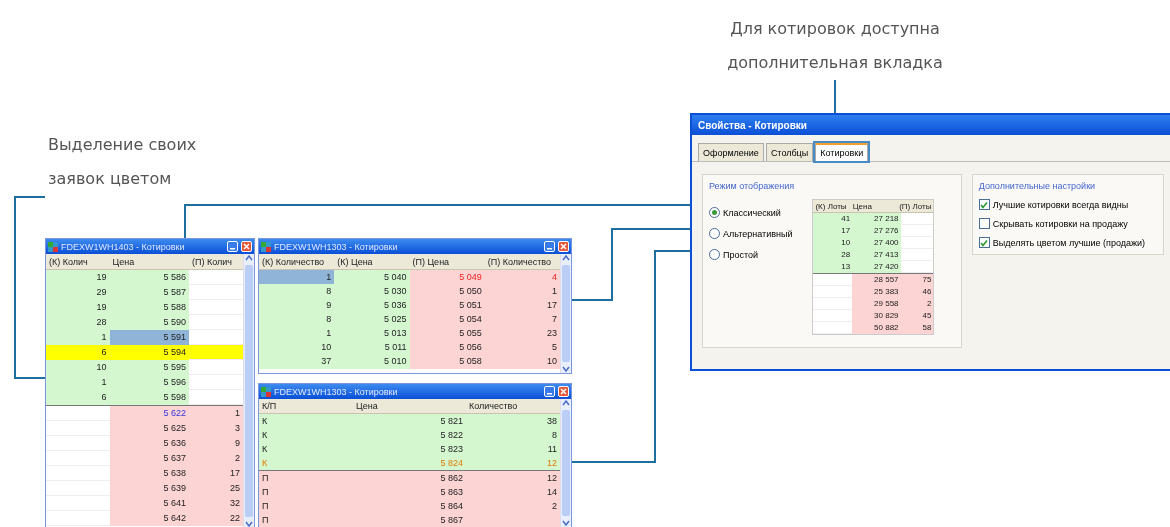 The height and width of the screenshot is (527, 1170). Describe the element at coordinates (447, 261) in the screenshot. I see `column-header: (П) Цена` at that location.